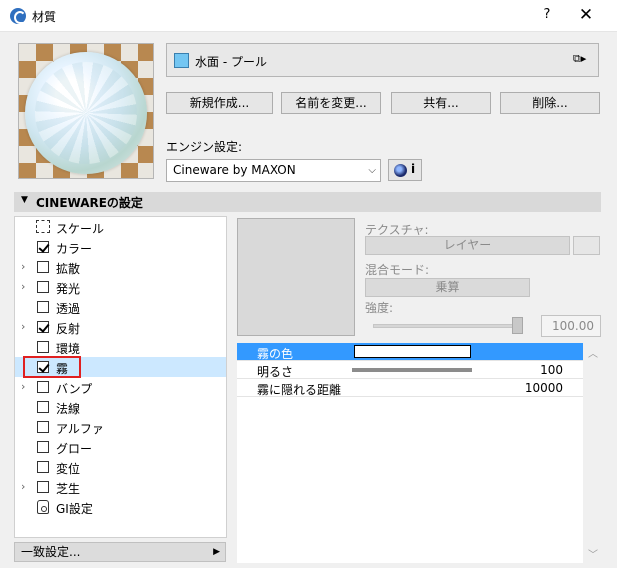 Image resolution: width=617 pixels, height=568 pixels. Describe the element at coordinates (547, 16) in the screenshot. I see `help-button: ?` at that location.